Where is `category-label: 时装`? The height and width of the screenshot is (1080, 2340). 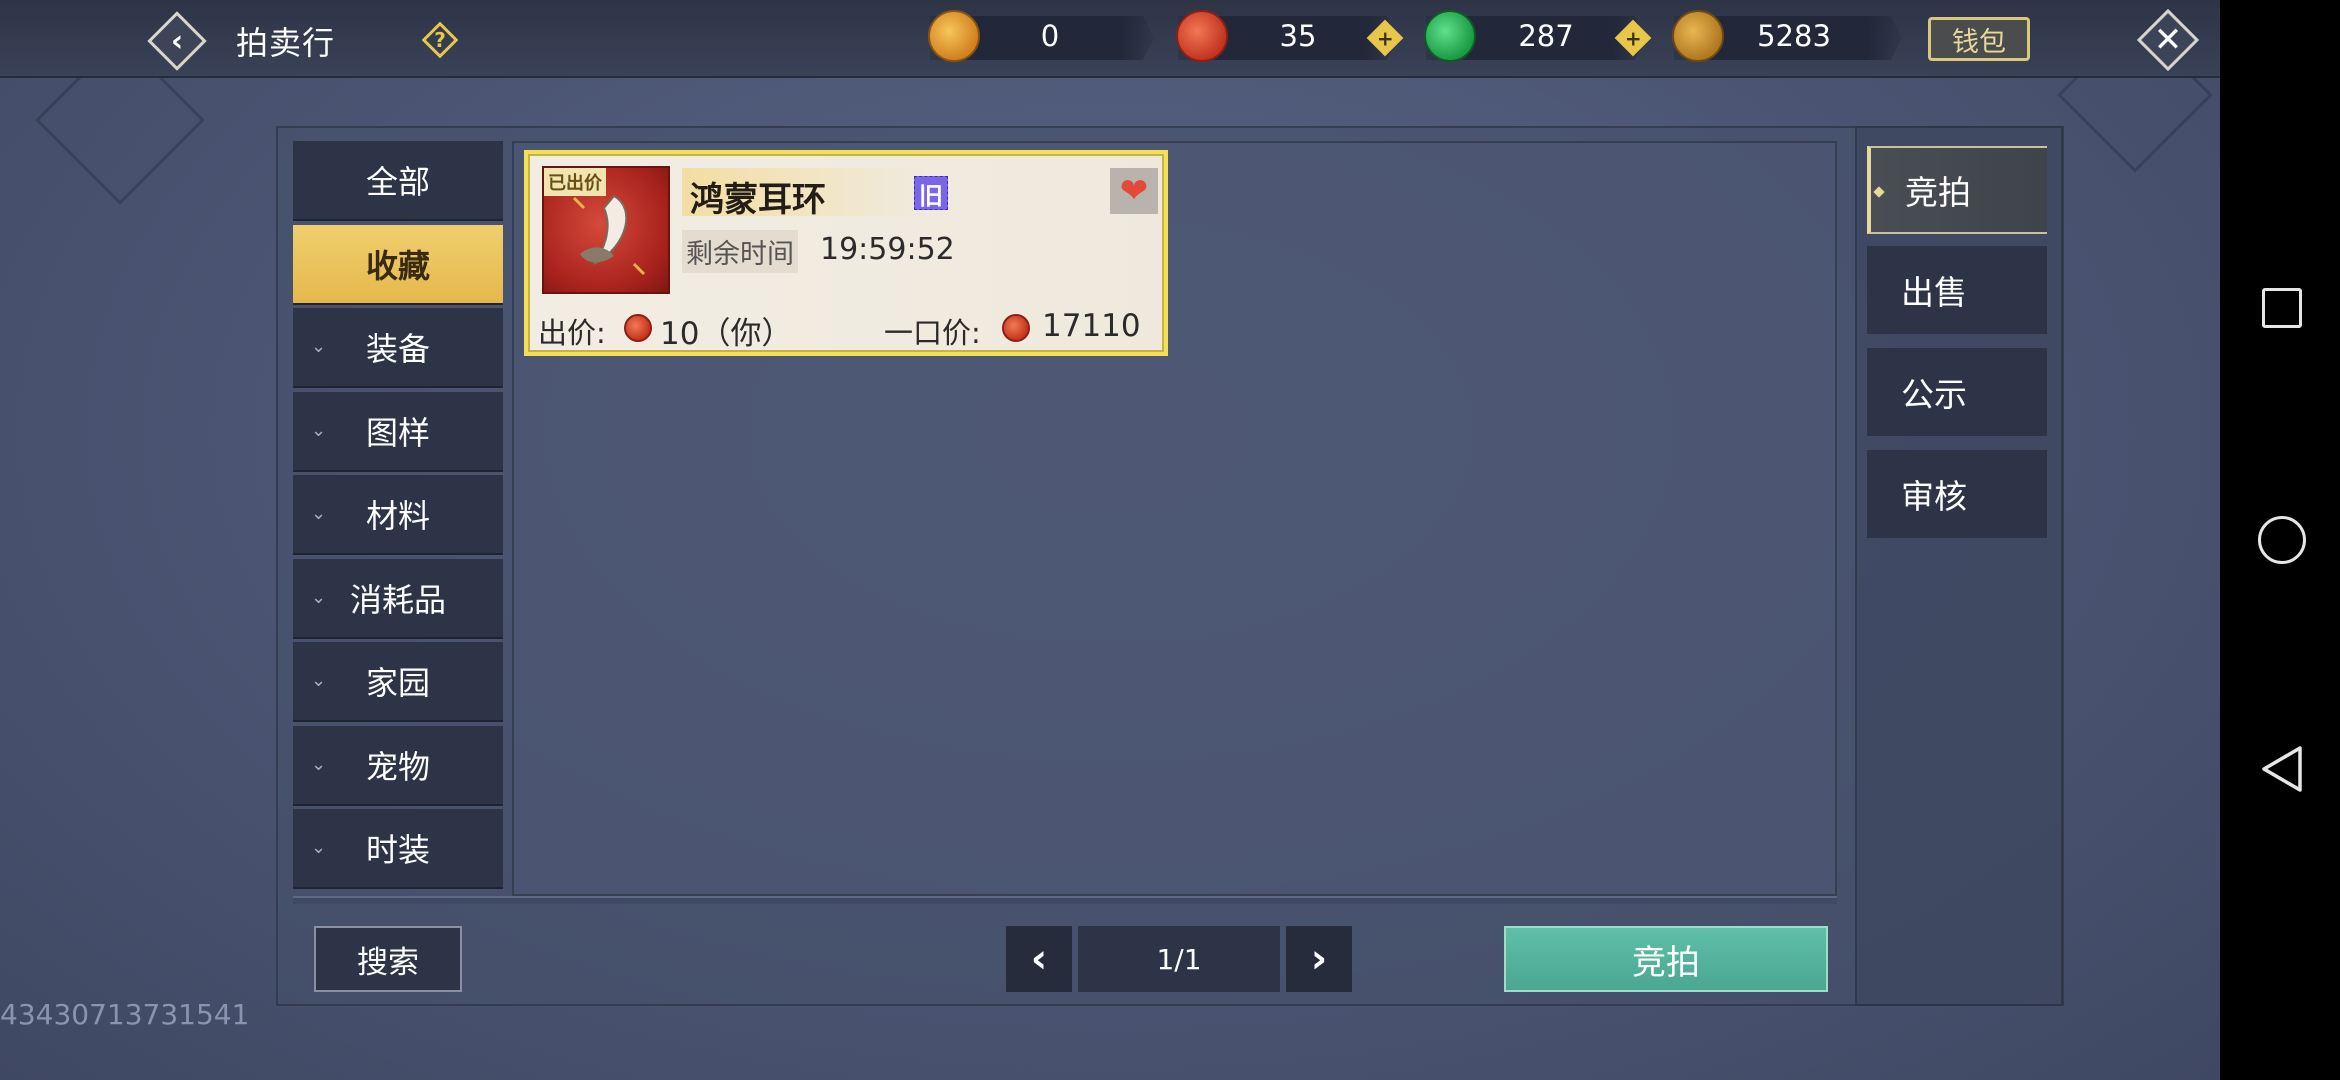
category-label: 时装 is located at coordinates (397, 850).